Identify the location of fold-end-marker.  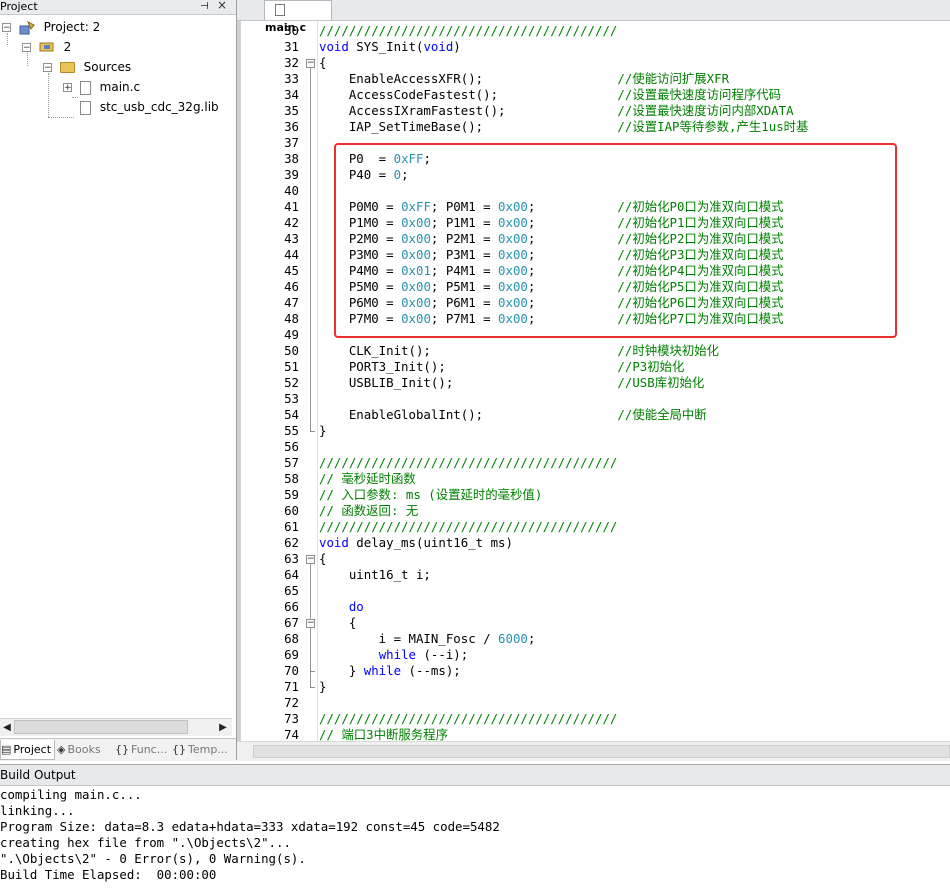
(312, 684).